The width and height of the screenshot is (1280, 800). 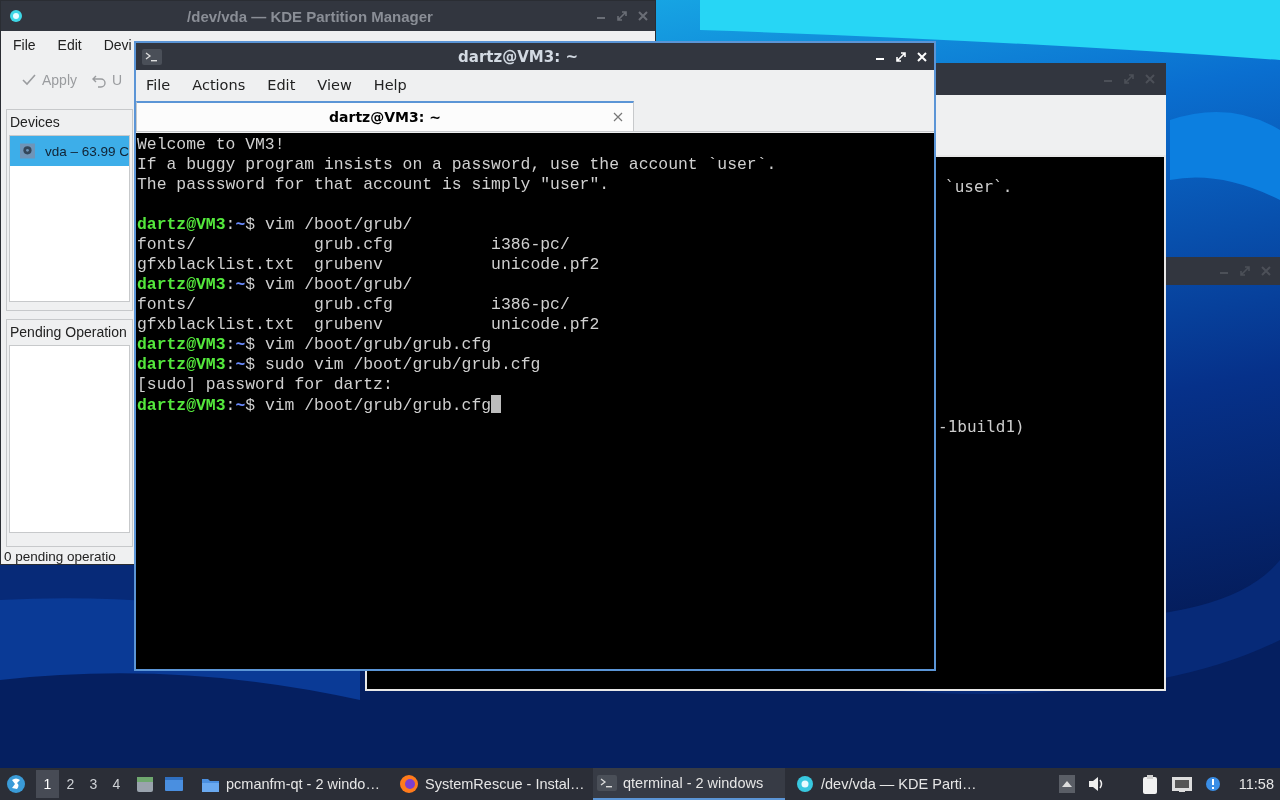 What do you see at coordinates (310, 16) in the screenshot?
I see `window-title: /dev/vda — KDE Partition Manager` at bounding box center [310, 16].